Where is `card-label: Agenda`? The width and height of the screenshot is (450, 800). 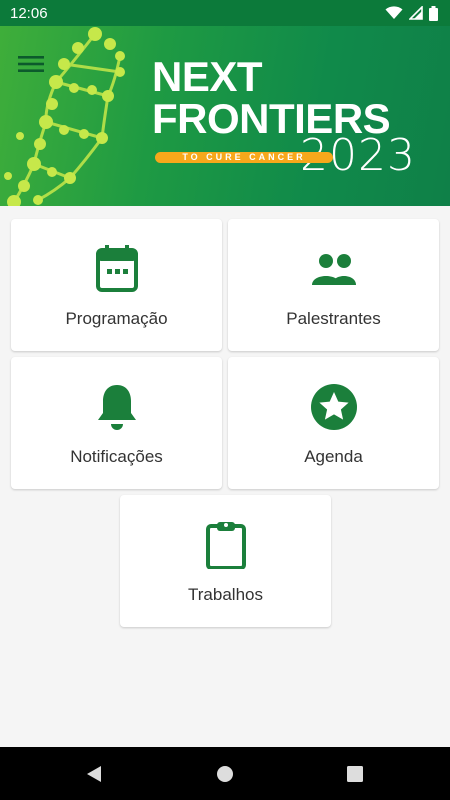 card-label: Agenda is located at coordinates (333, 456).